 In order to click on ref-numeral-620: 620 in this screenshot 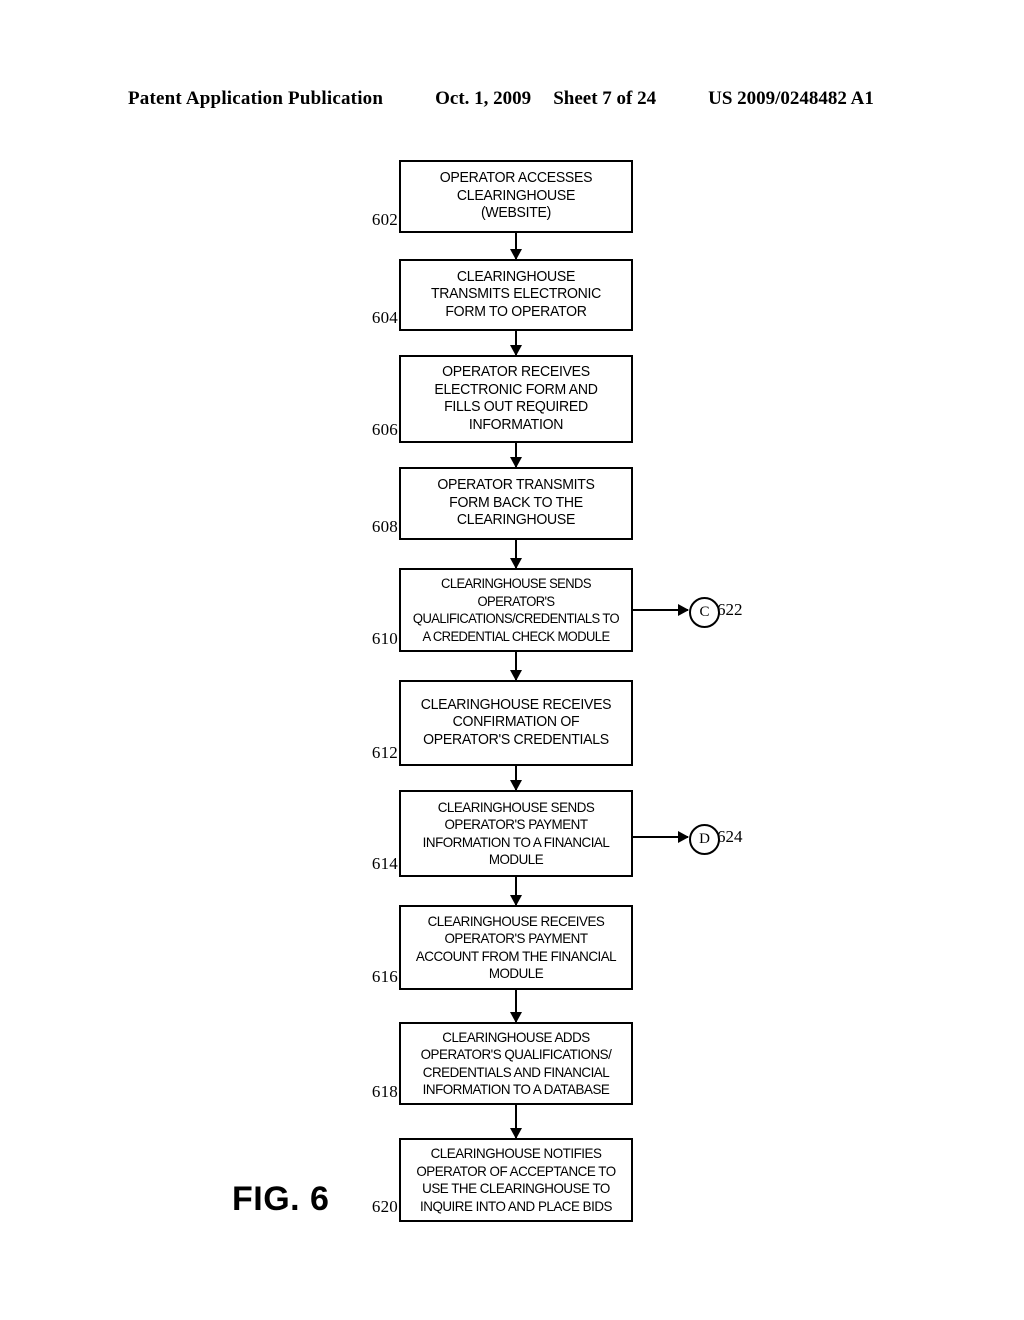, I will do `click(384, 1206)`.